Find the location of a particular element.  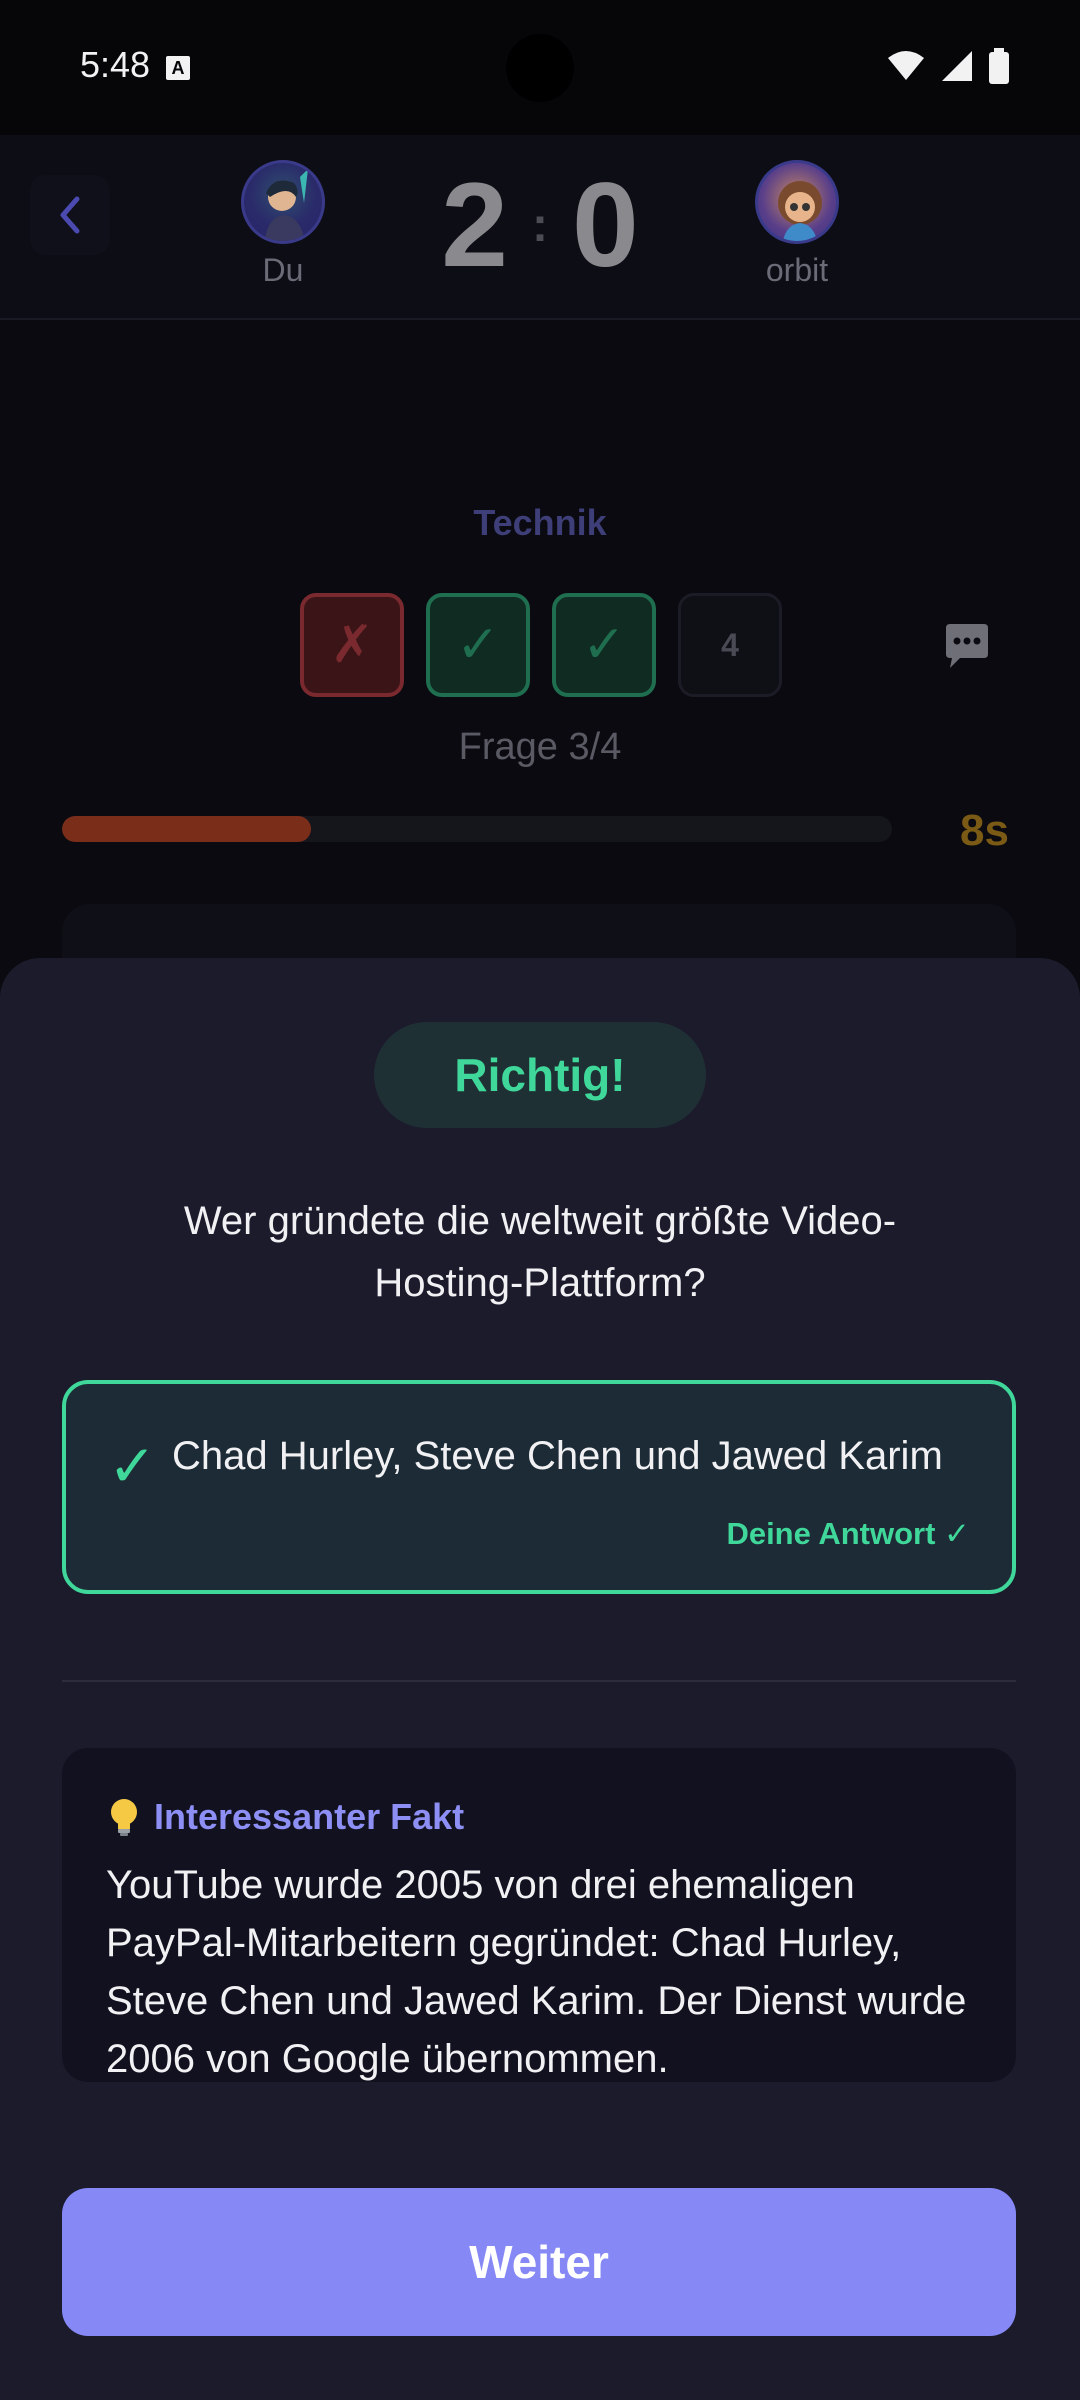

camera-cutout is located at coordinates (540, 68).